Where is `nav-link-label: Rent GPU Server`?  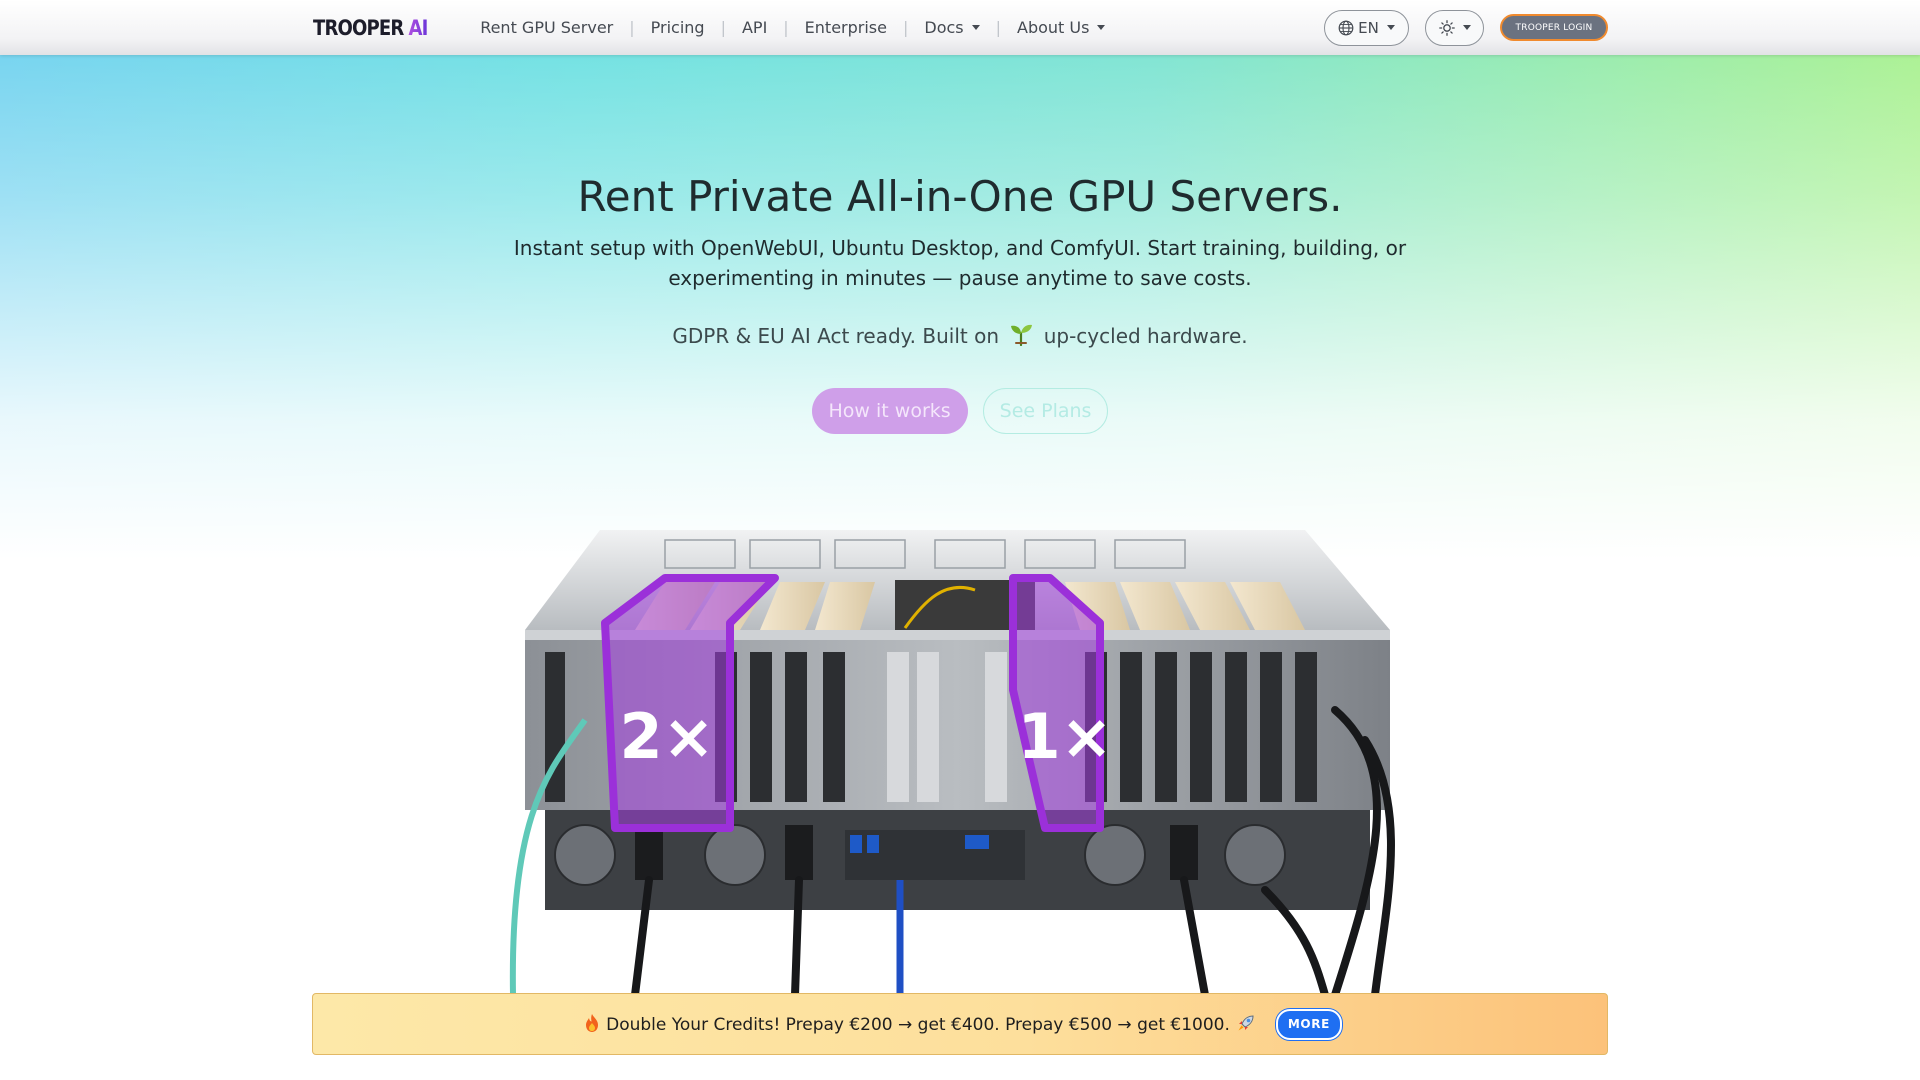
nav-link-label: Rent GPU Server is located at coordinates (547, 27).